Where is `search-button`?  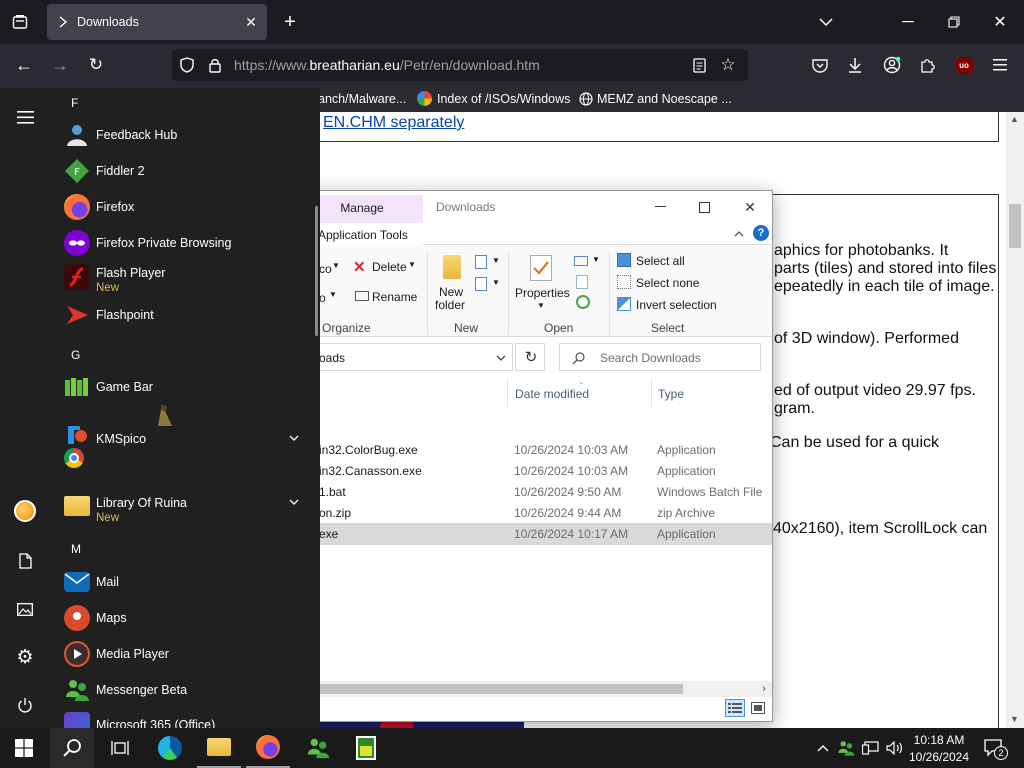
search-button is located at coordinates (72, 748).